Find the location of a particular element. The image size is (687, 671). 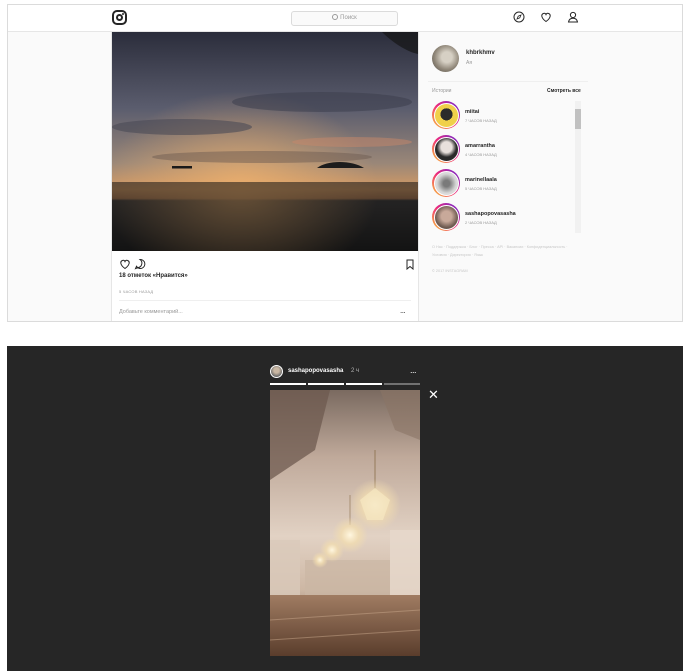

story-username: marinellaala is located at coordinates (481, 180).